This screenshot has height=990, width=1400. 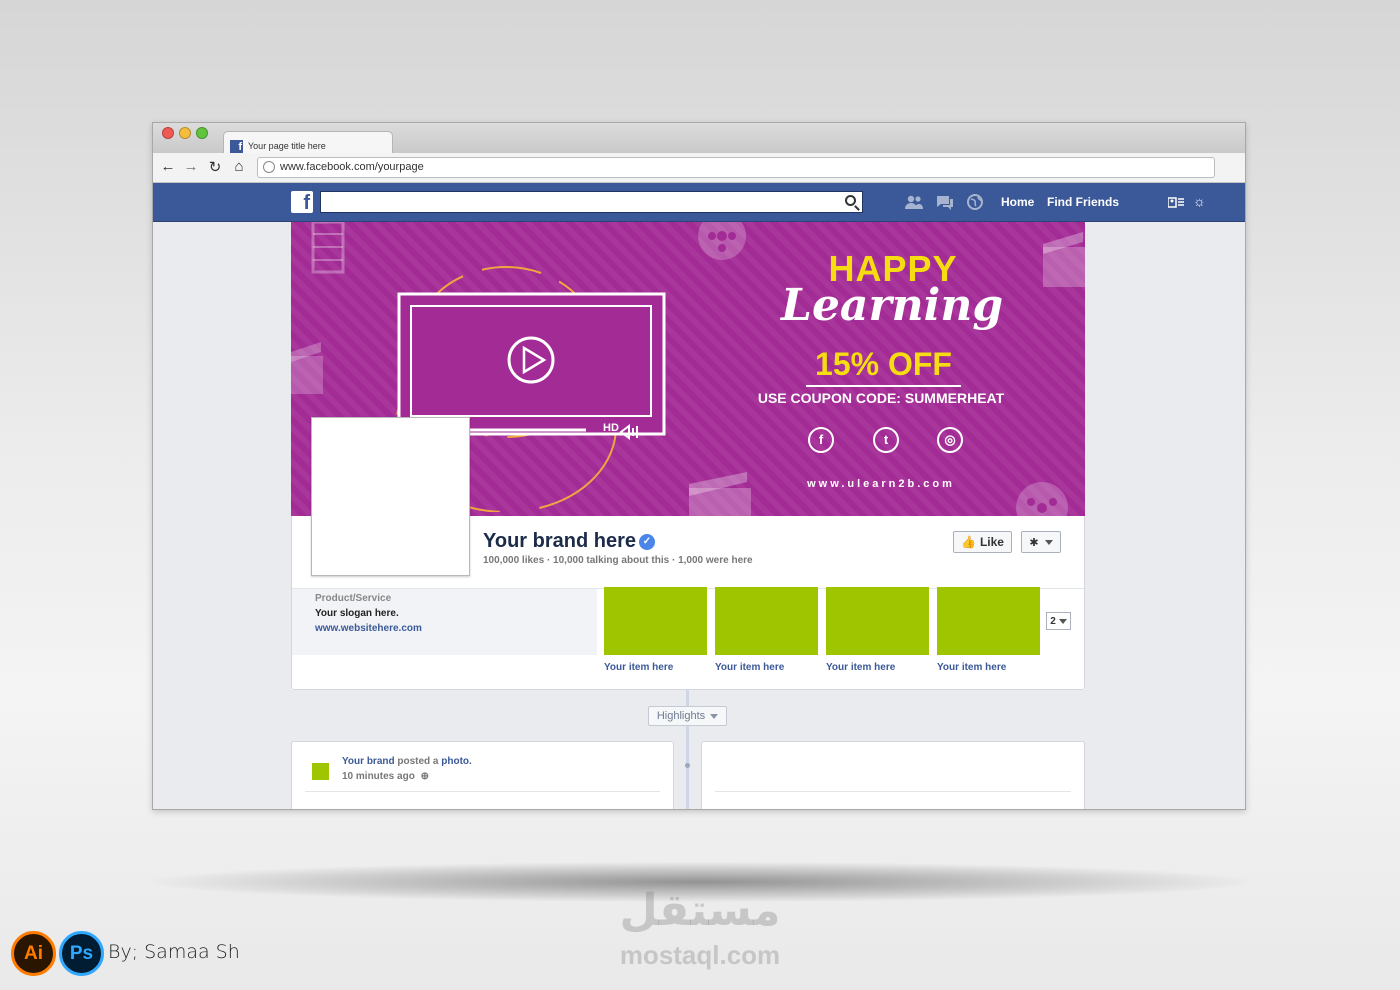 What do you see at coordinates (821, 440) in the screenshot?
I see `facebook-icon: f` at bounding box center [821, 440].